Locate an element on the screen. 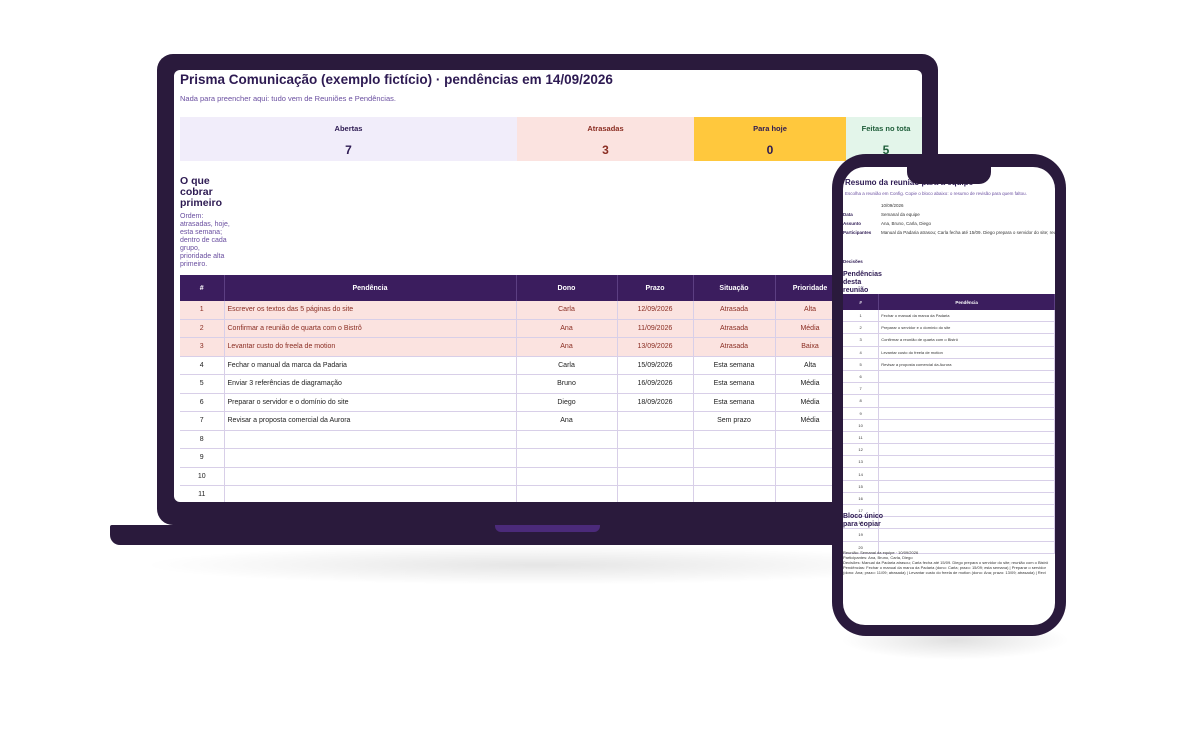 Image resolution: width=1200 pixels, height=750 pixels. cell-n: 4 is located at coordinates (202, 365).